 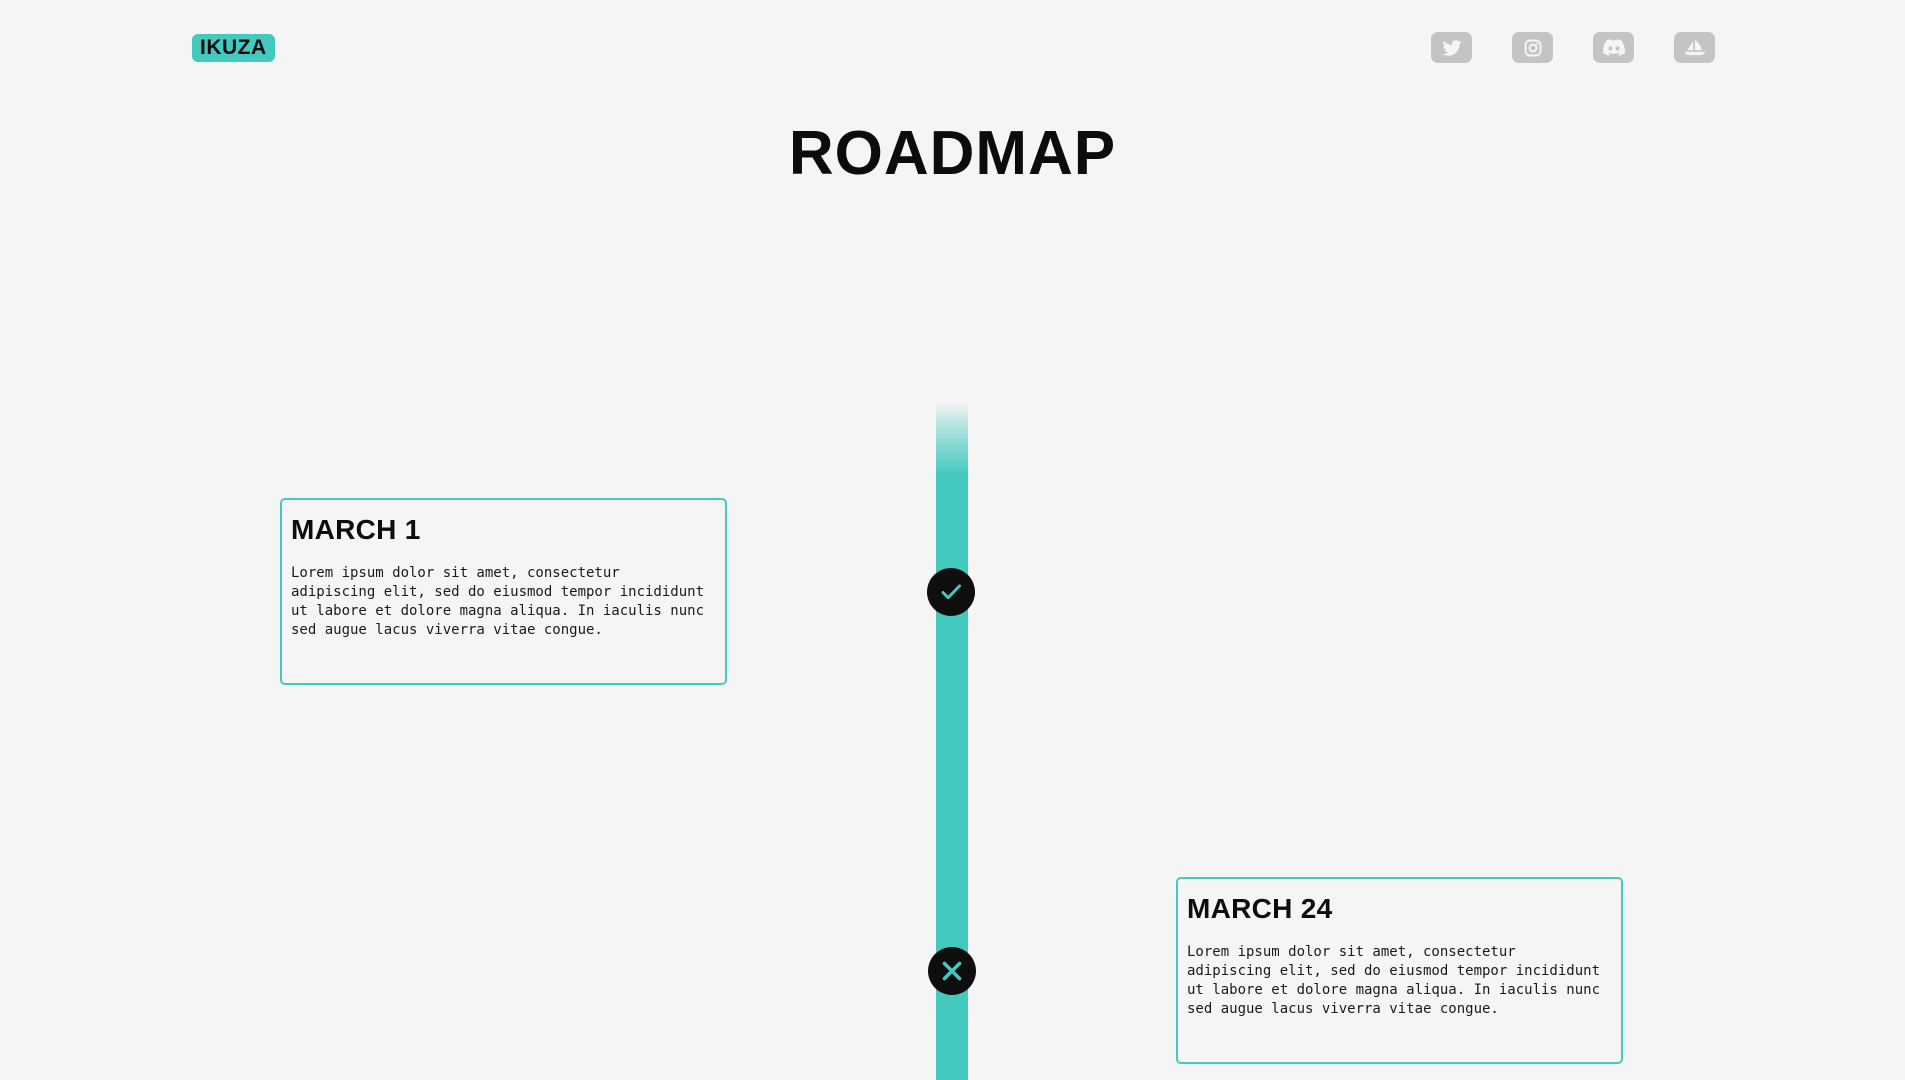 What do you see at coordinates (1573, 47) in the screenshot?
I see `social-links` at bounding box center [1573, 47].